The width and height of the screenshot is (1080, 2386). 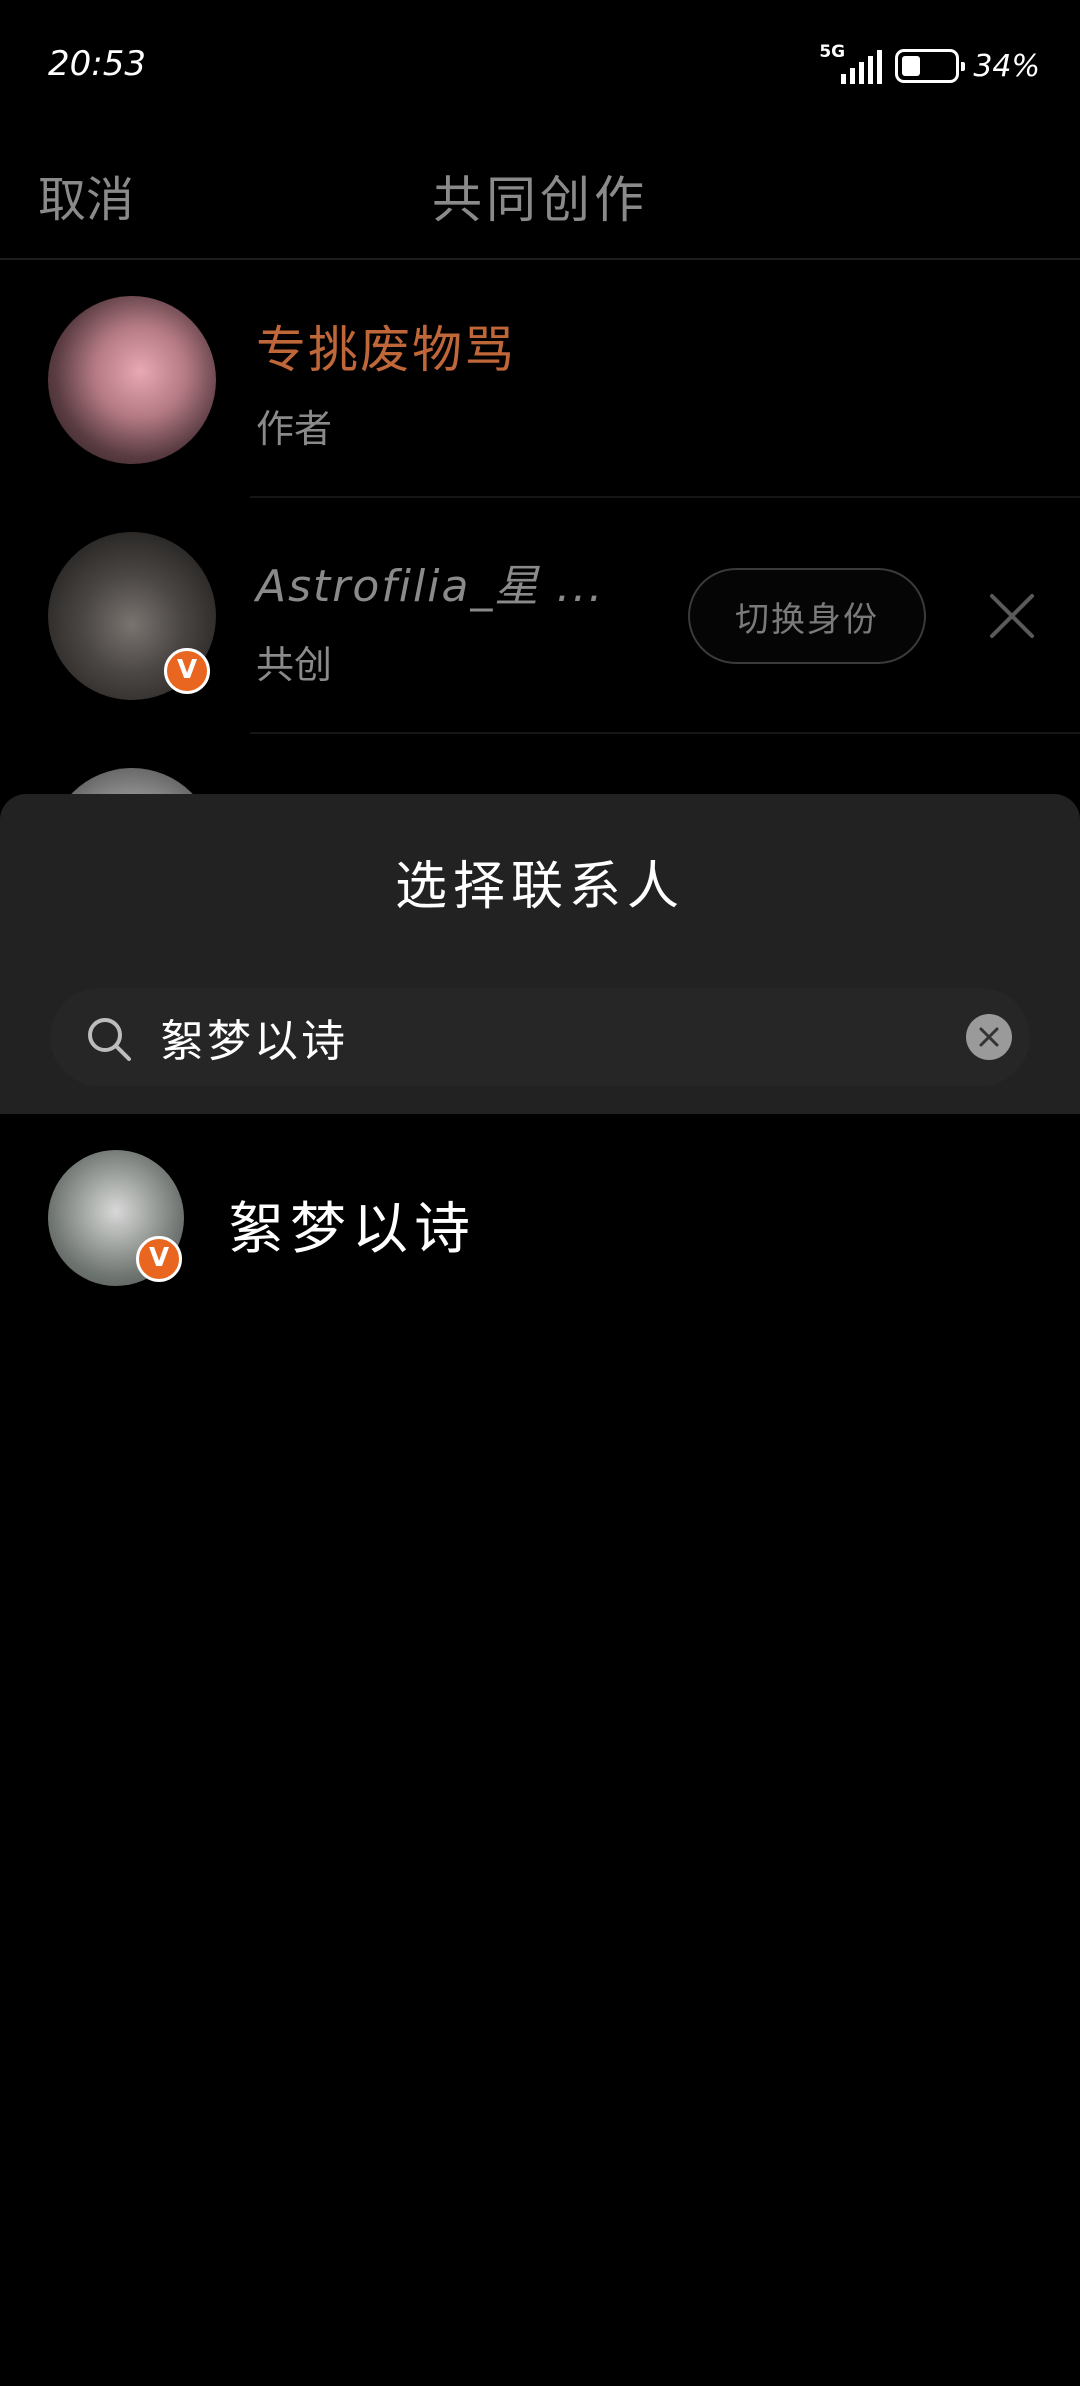 What do you see at coordinates (352, 1229) in the screenshot?
I see `contact-name: 絮梦以诗` at bounding box center [352, 1229].